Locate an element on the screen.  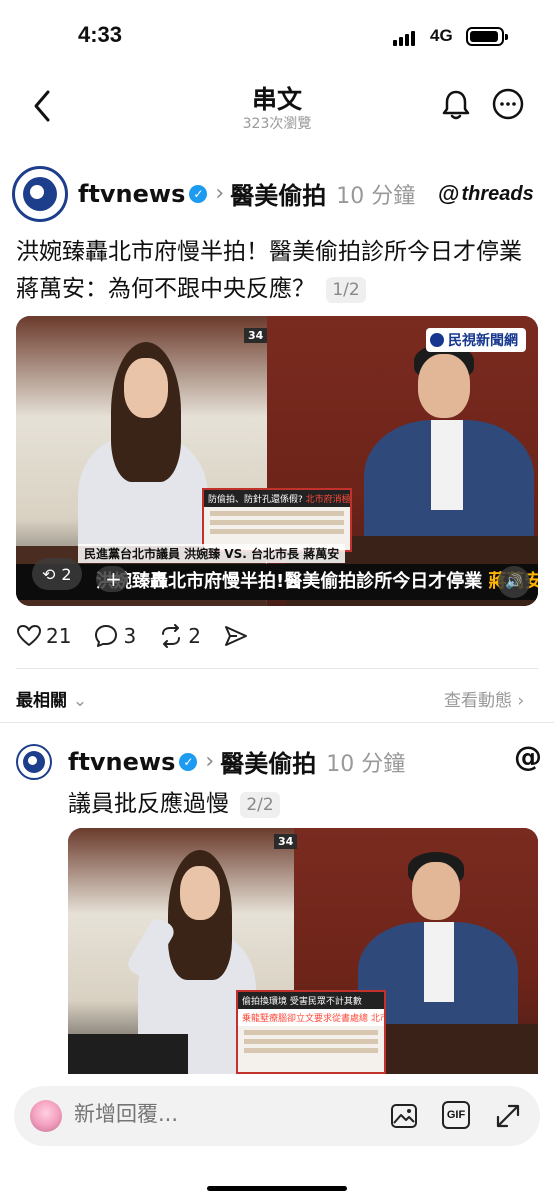
topic-tag: 醫美偷拍 is located at coordinates (268, 761).